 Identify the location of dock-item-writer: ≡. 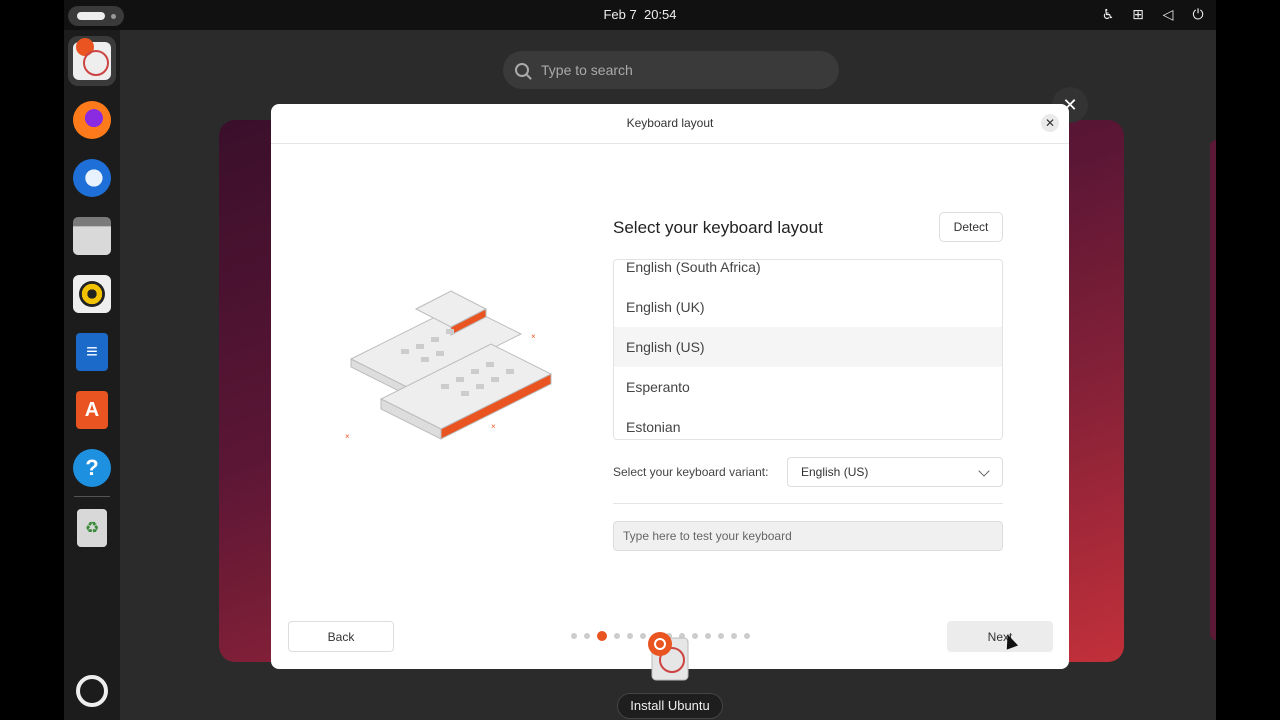
(92, 352).